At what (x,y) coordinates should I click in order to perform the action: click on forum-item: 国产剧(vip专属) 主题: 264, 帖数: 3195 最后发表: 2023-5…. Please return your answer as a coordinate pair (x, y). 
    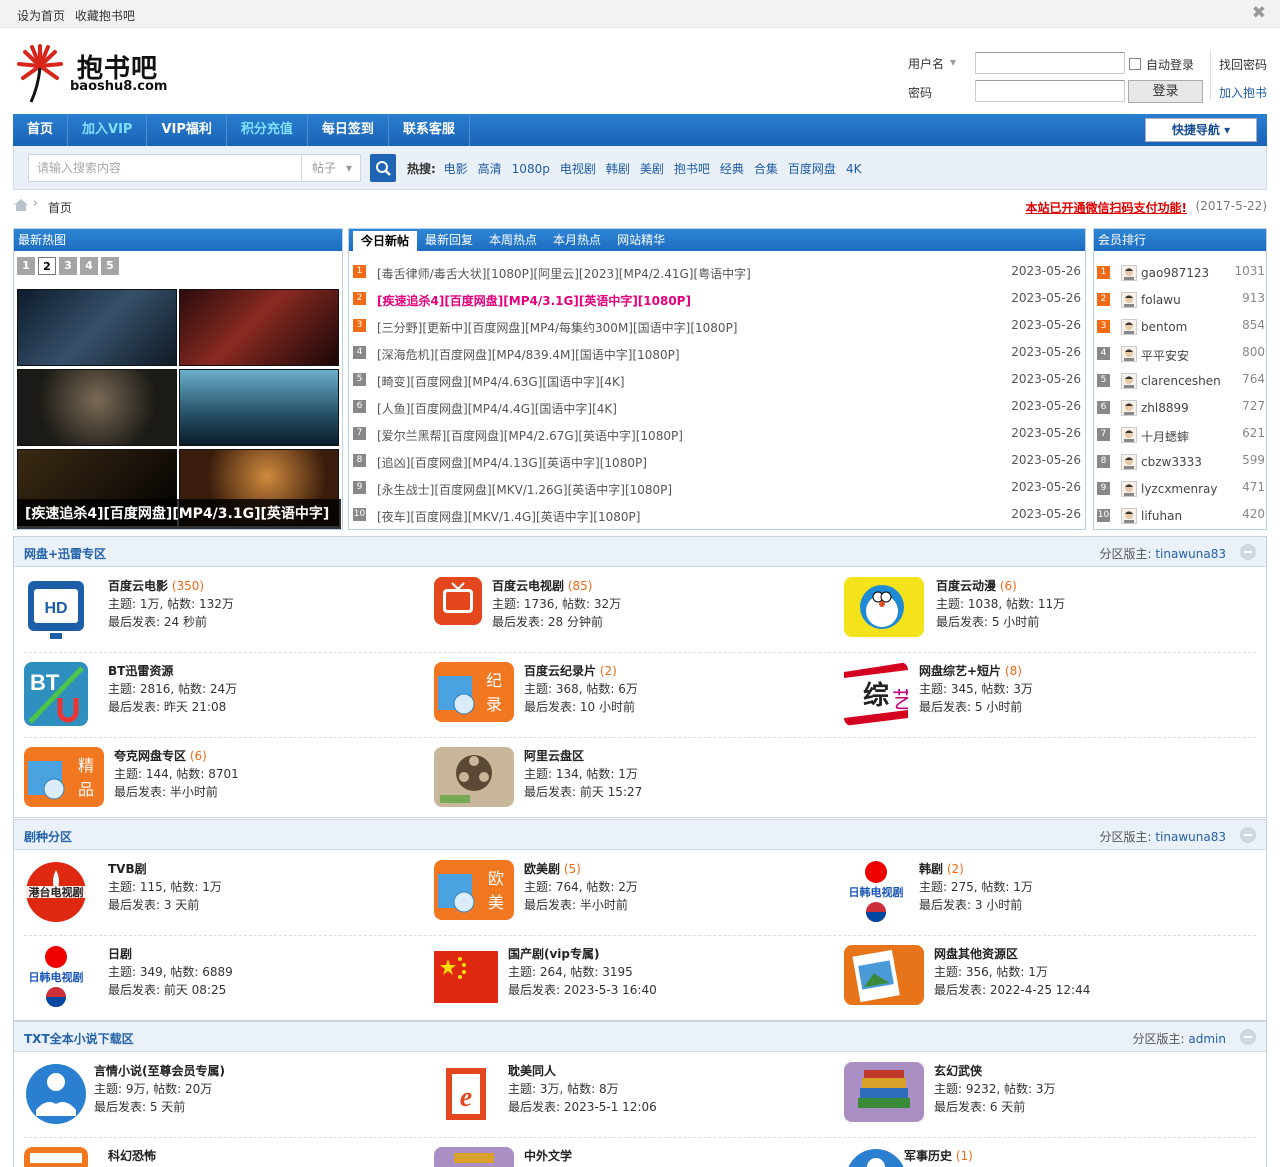
    Looking at the image, I should click on (634, 980).